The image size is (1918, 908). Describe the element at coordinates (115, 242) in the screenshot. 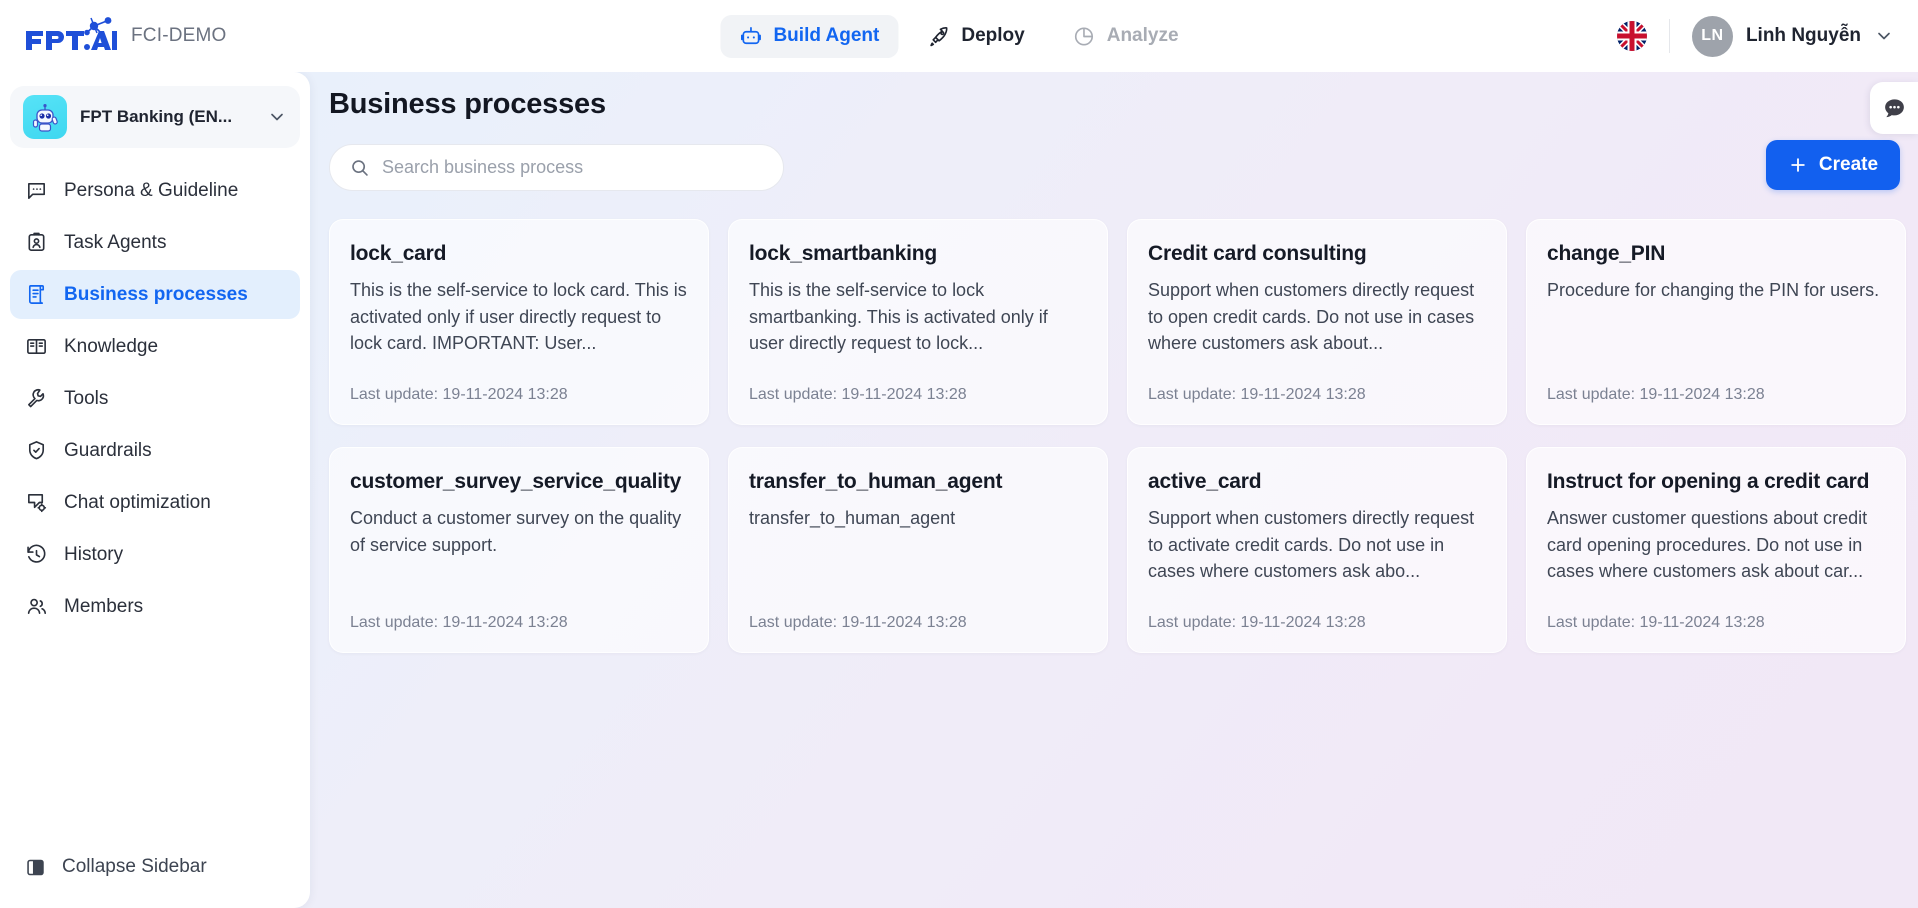

I see `sidebar-item-label: Task Agents` at that location.